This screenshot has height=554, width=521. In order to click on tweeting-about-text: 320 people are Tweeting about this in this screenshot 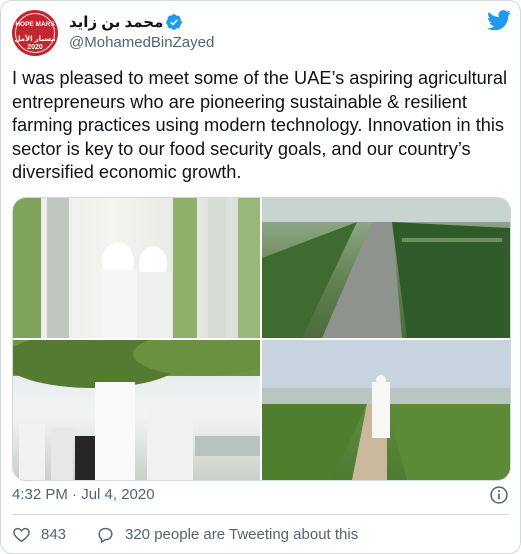, I will do `click(242, 534)`.